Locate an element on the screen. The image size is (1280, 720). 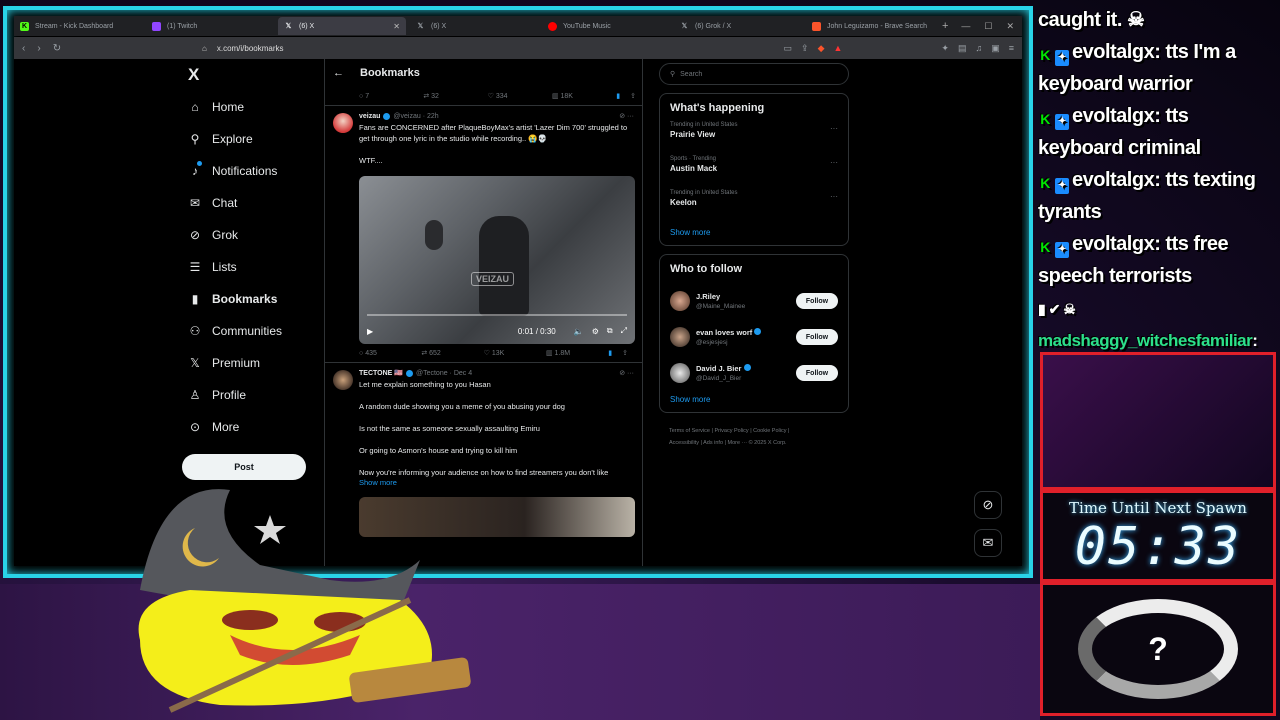
page-title: Bookmarks is located at coordinates (390, 73).